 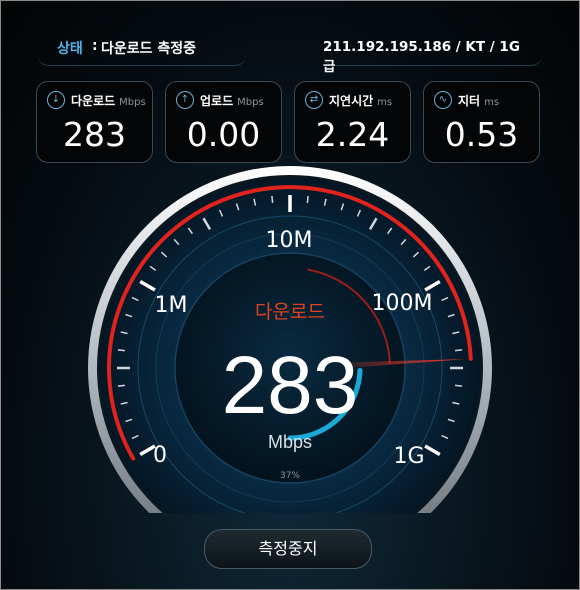 What do you see at coordinates (160, 455) in the screenshot?
I see `scale-label-0: 0` at bounding box center [160, 455].